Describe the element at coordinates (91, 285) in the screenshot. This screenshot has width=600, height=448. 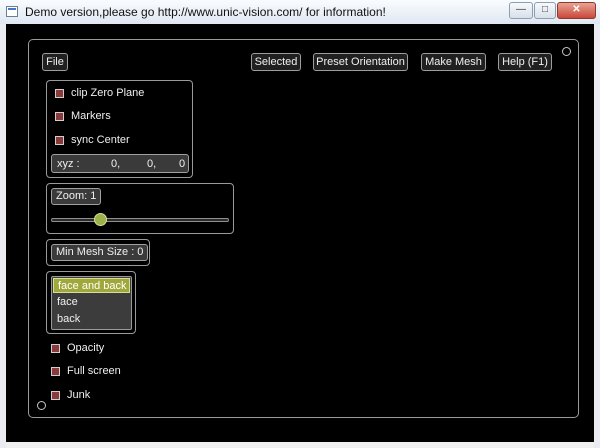
I see `face-list-item-face-and-back: face and back` at that location.